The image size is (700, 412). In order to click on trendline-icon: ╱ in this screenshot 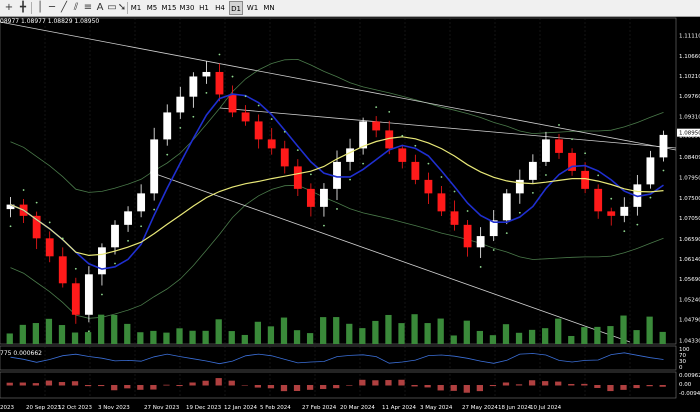, I will do `click(64, 8)`.